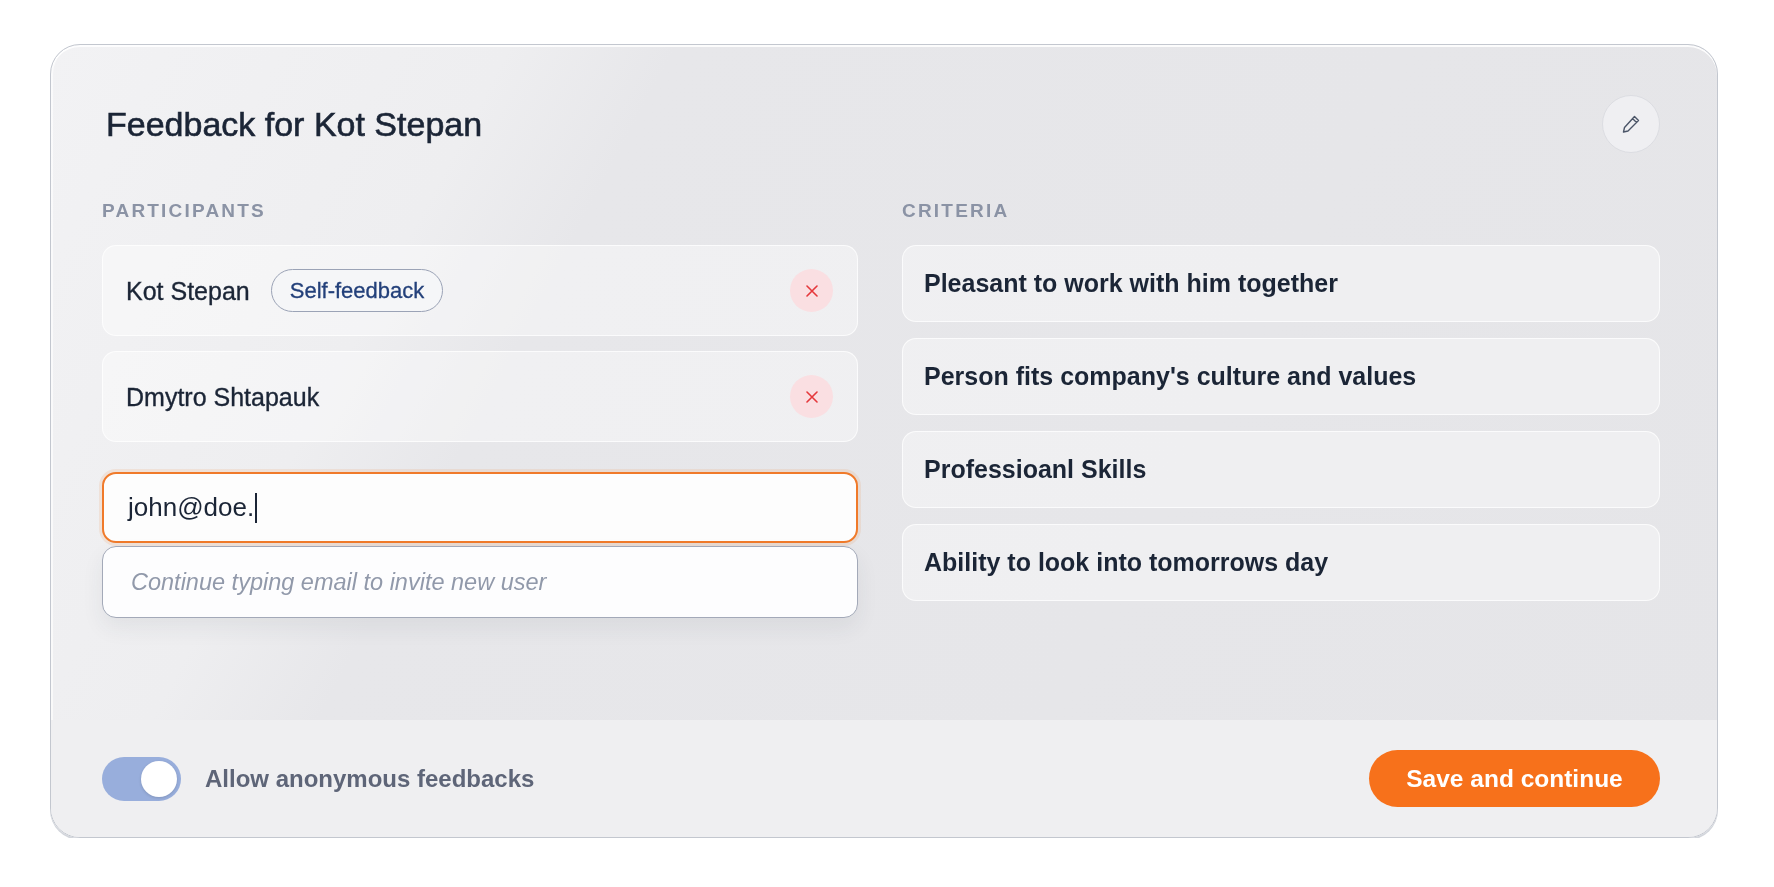 This screenshot has width=1774, height=887. I want to click on pencil-icon, so click(1631, 124).